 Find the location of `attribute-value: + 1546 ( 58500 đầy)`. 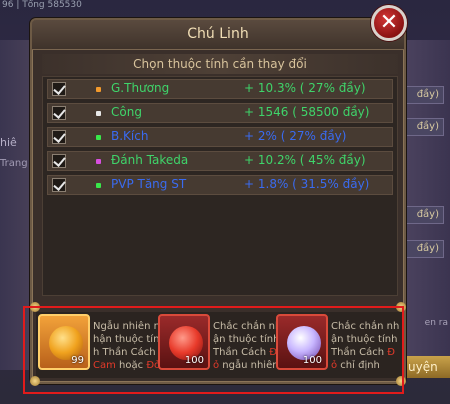

attribute-value: + 1546 ( 58500 đầy) is located at coordinates (307, 112).